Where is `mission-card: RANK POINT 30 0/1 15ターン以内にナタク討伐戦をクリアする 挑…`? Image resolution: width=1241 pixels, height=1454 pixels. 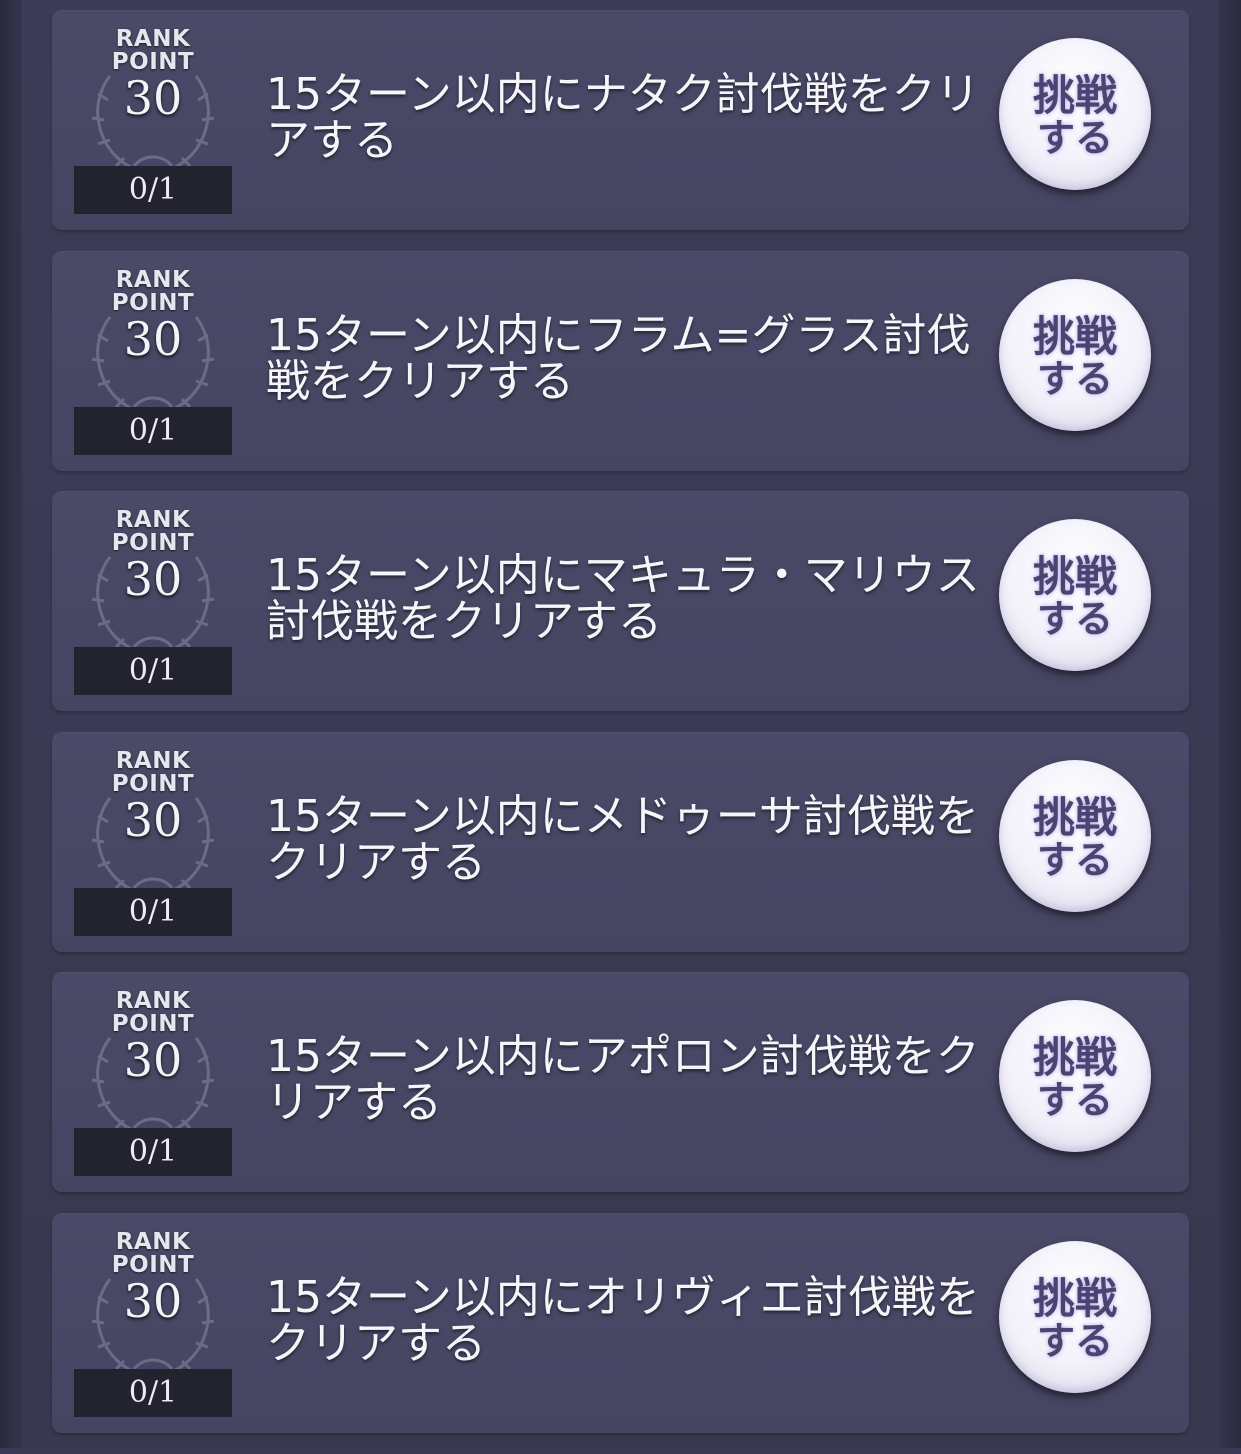
mission-card: RANK POINT 30 0/1 15ターン以内にナタク討伐戦をクリアする 挑… is located at coordinates (620, 120).